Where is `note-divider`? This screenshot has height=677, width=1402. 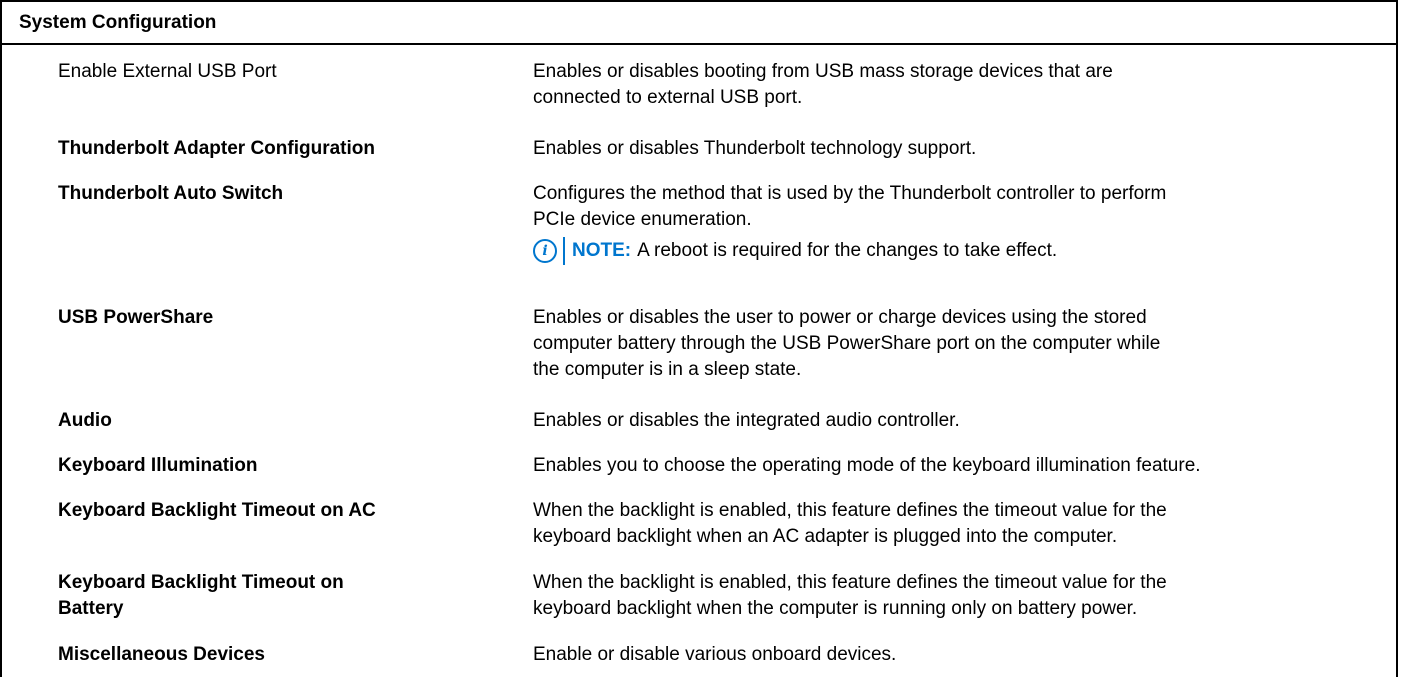 note-divider is located at coordinates (564, 251).